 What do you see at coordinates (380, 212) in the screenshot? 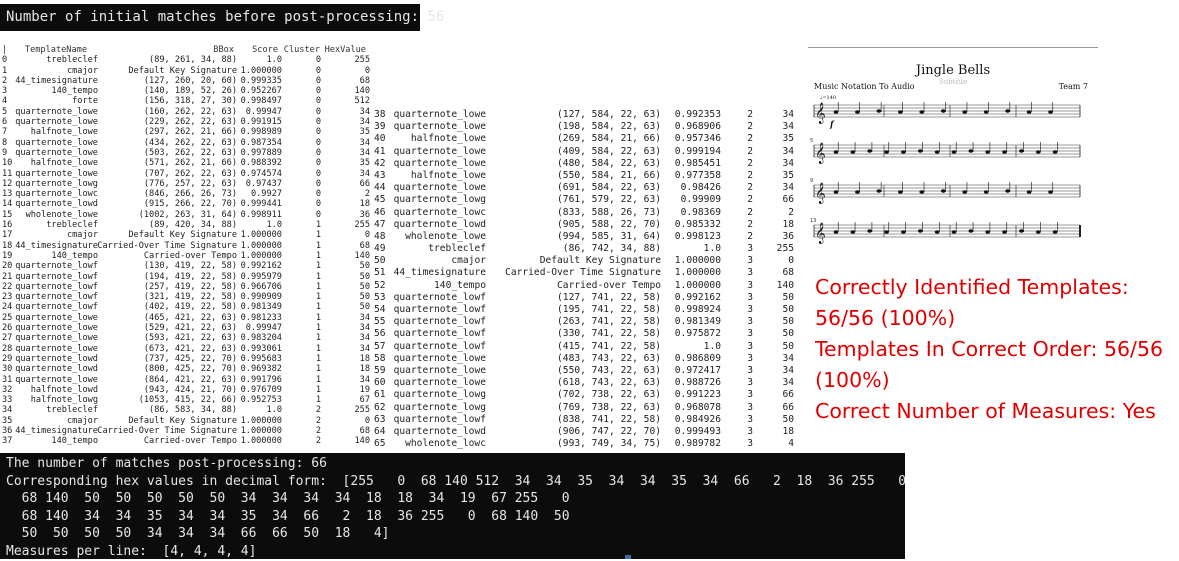
I see `table-cell: 46` at bounding box center [380, 212].